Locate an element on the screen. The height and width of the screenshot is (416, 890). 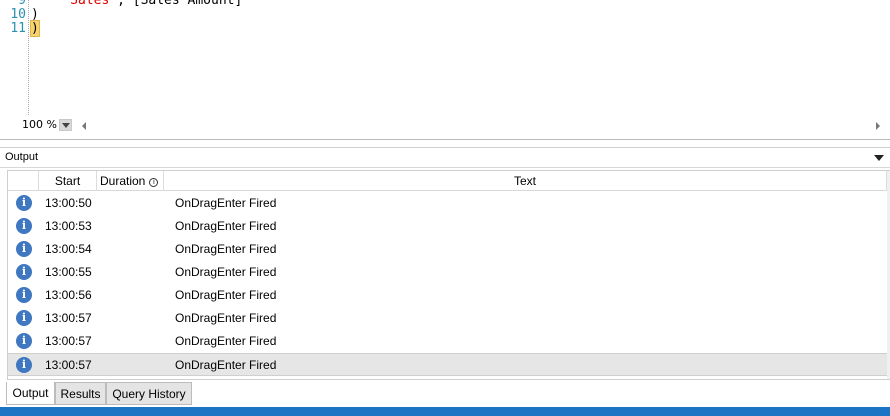
column-header-duration: Duration i is located at coordinates (130, 181).